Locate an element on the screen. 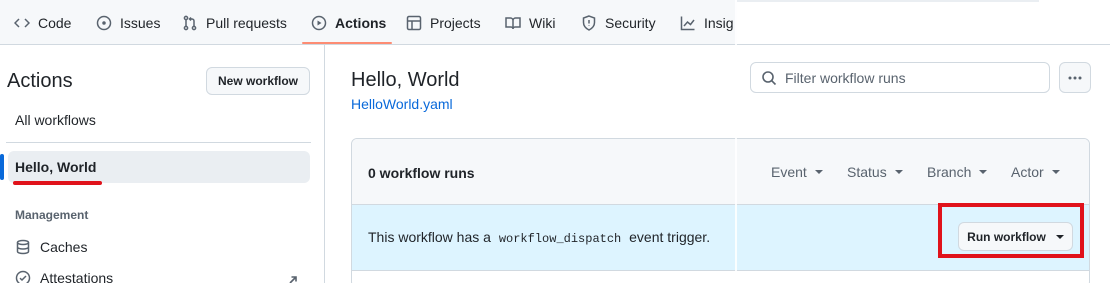  shield-icon is located at coordinates (589, 22).